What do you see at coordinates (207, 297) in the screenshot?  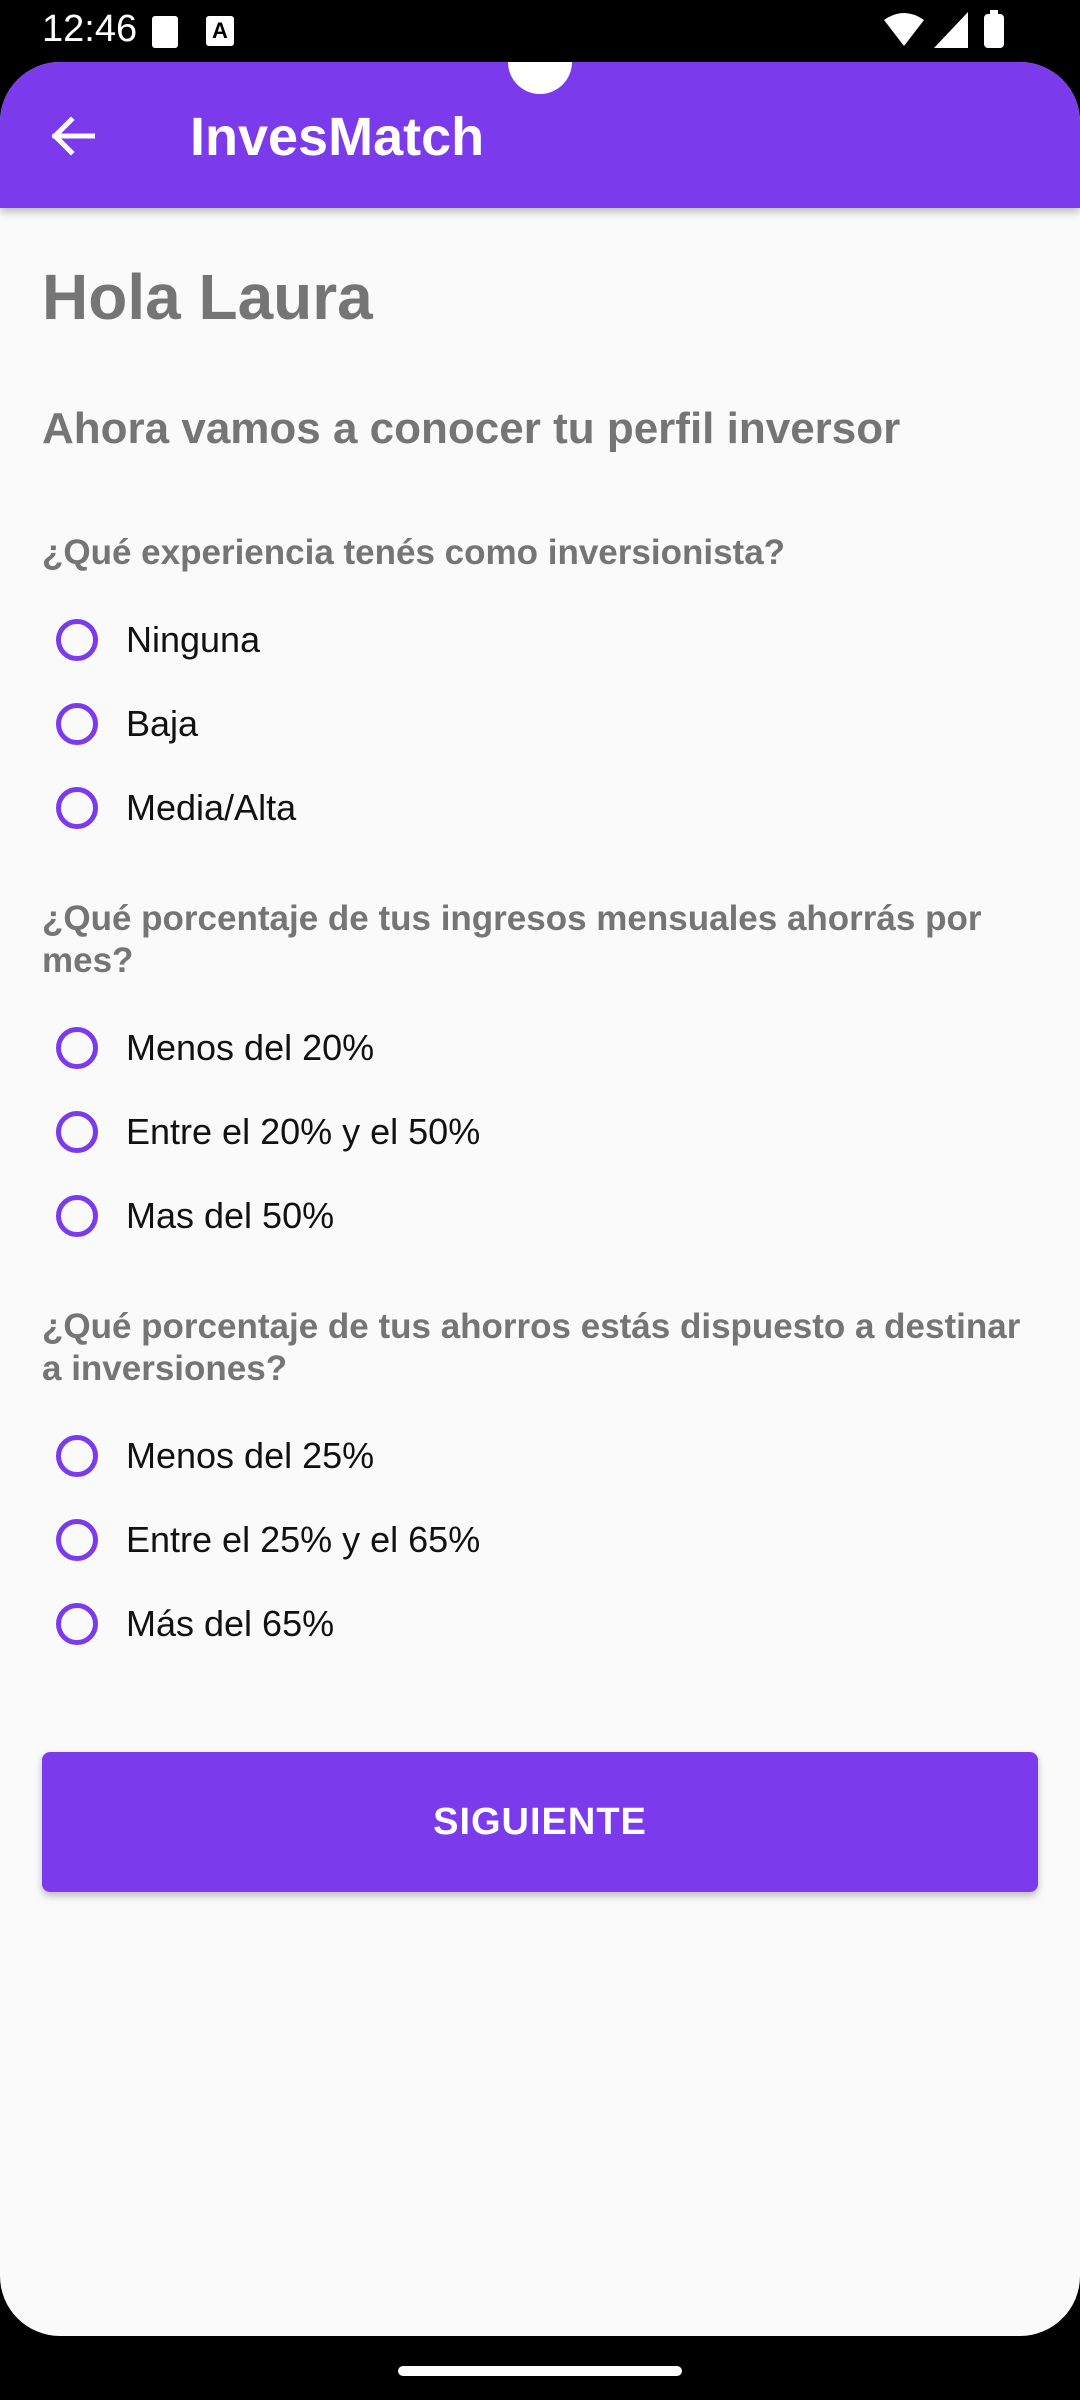 I see `greeting-heading: Hola Laura` at bounding box center [207, 297].